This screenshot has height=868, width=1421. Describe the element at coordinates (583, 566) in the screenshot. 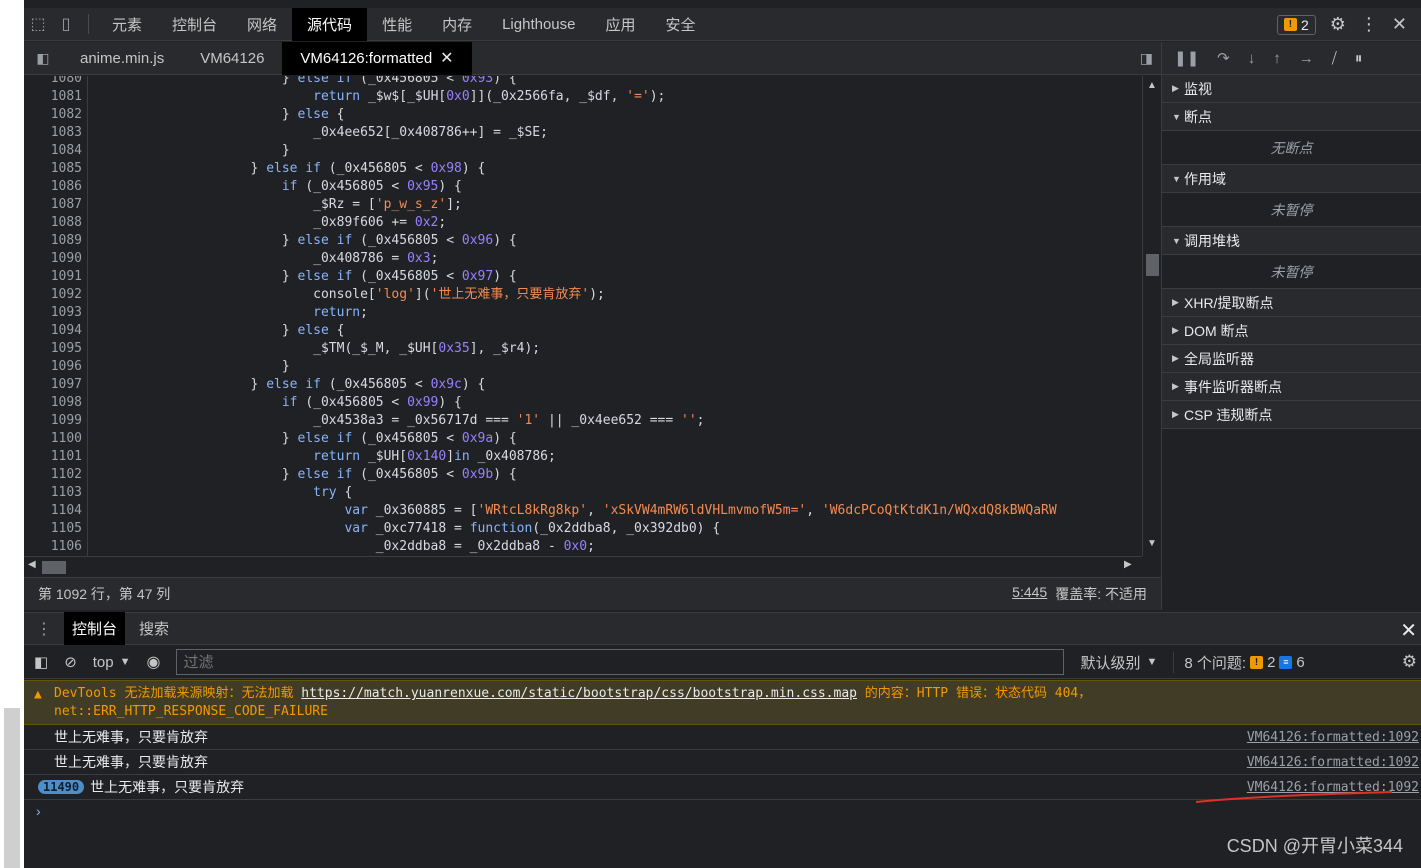

I see `horizontal-scrollbar: ◀ ▶` at that location.